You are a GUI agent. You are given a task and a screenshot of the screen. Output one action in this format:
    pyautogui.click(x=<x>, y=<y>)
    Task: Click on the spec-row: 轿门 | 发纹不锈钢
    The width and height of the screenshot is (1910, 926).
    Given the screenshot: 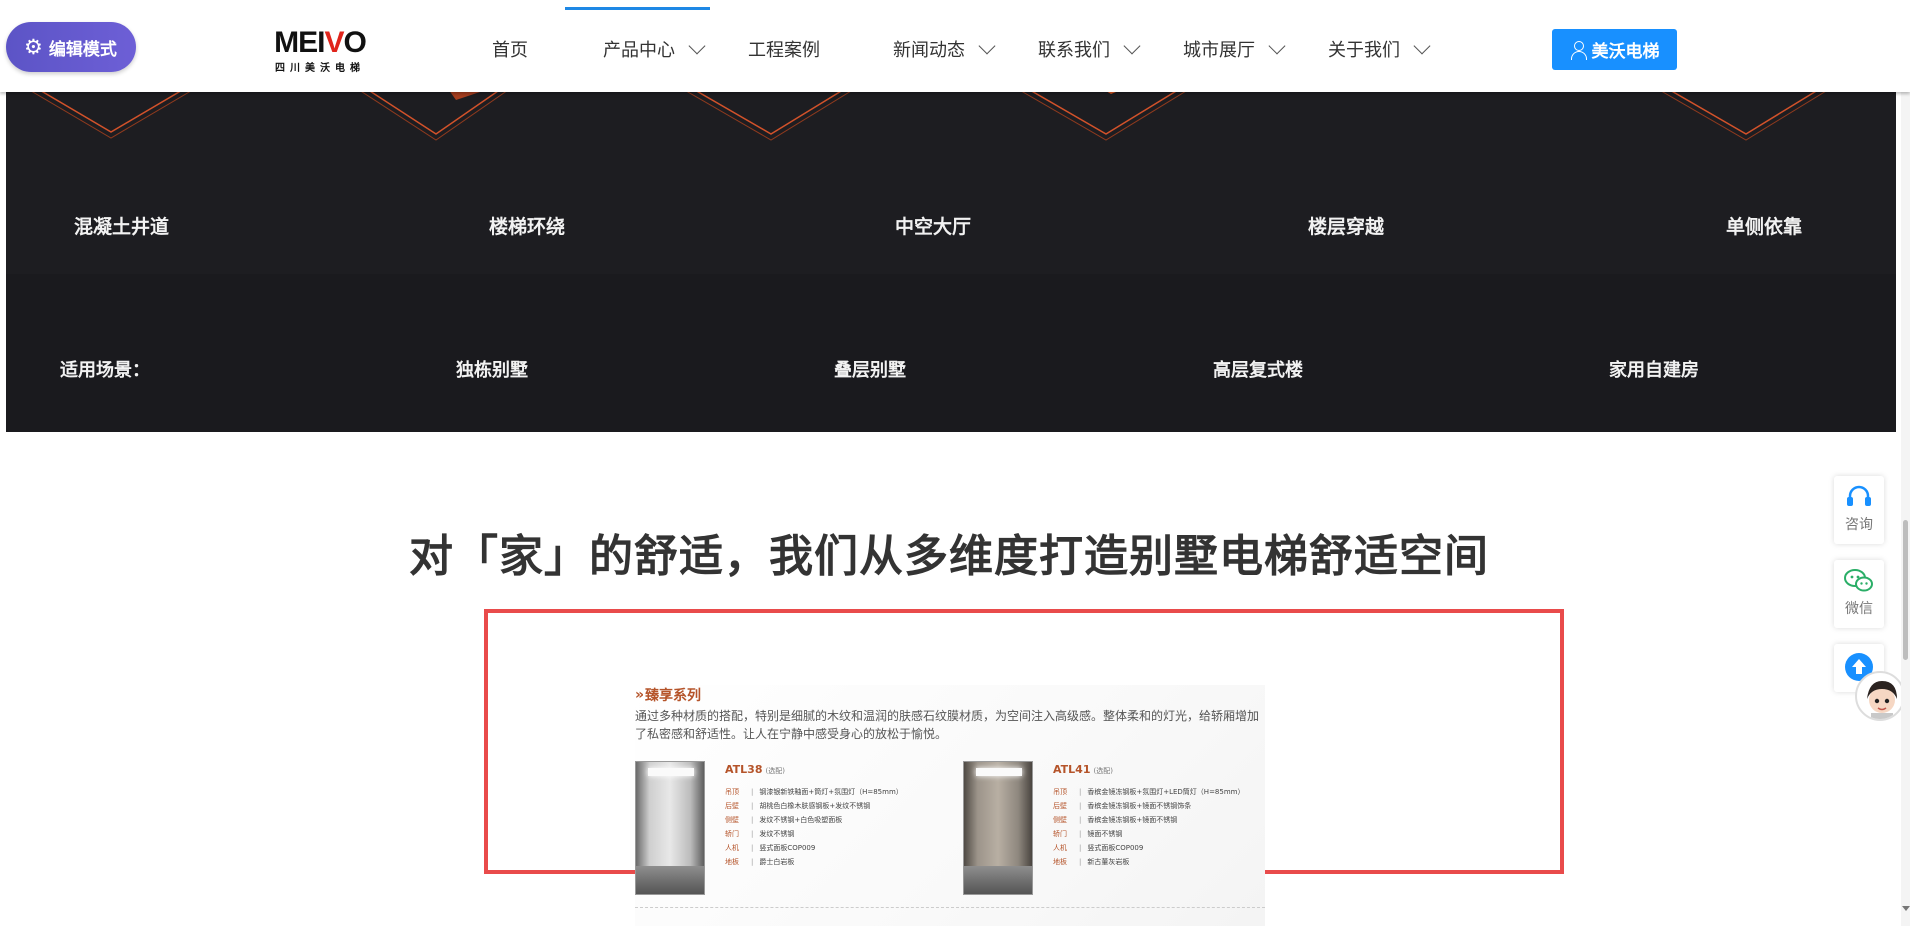 What is the action you would take?
    pyautogui.click(x=760, y=834)
    